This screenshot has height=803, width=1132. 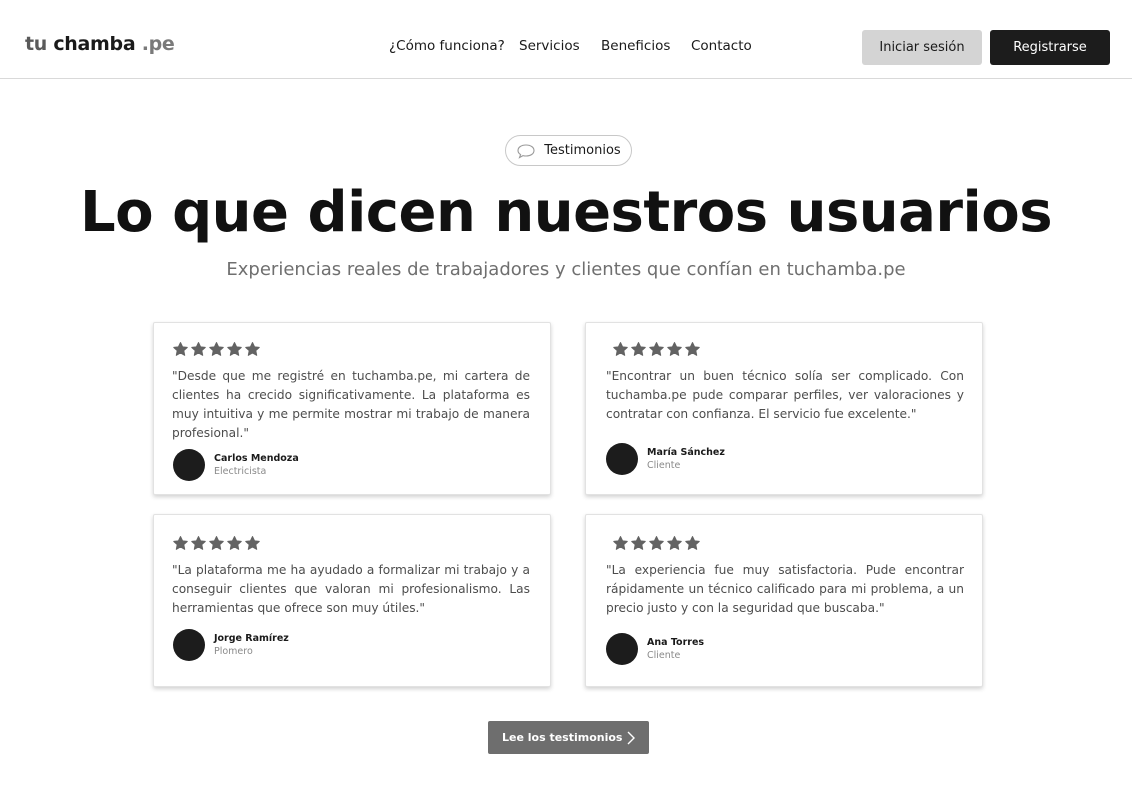 I want to click on author-name: Ana Torres, so click(x=676, y=642).